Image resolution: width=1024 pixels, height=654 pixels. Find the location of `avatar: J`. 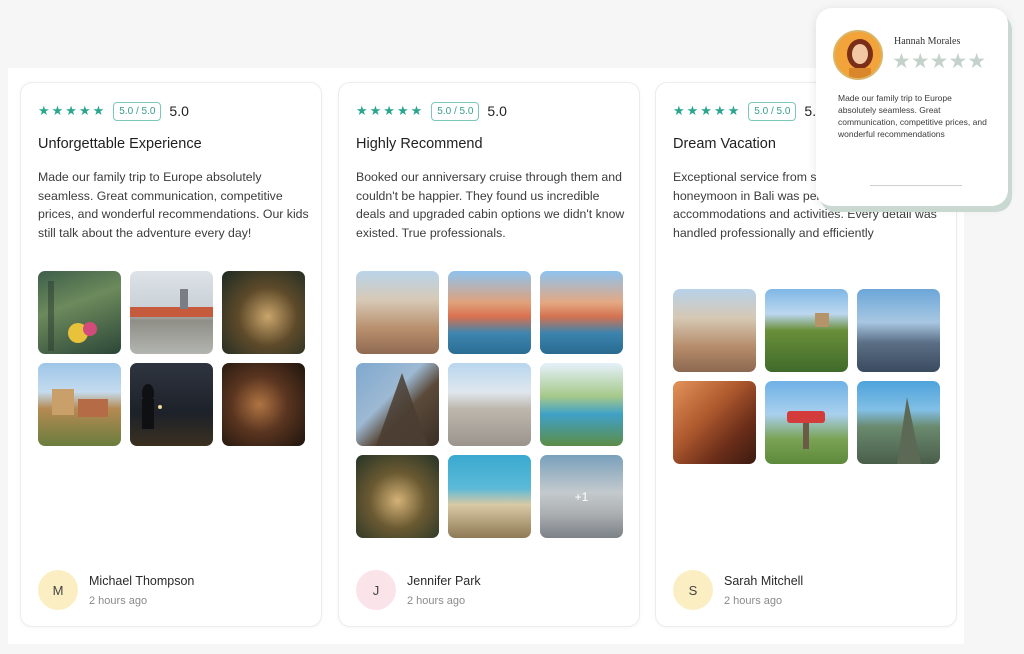

avatar: J is located at coordinates (376, 590).